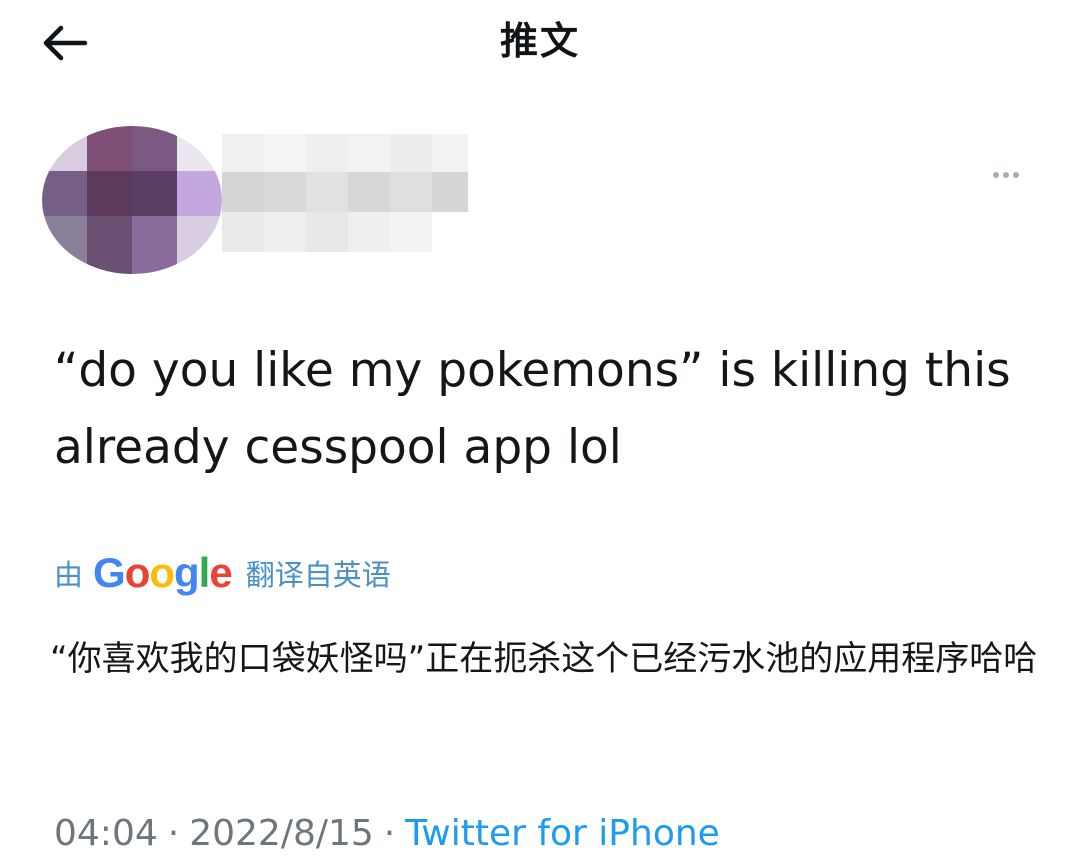 The image size is (1080, 867). What do you see at coordinates (132, 200) in the screenshot?
I see `avatar` at bounding box center [132, 200].